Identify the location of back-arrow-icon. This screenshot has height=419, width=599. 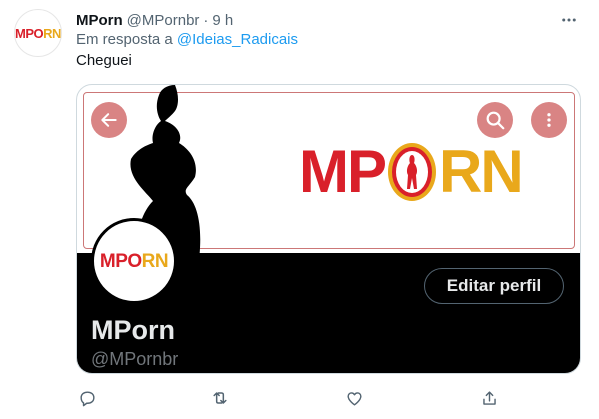
(109, 120).